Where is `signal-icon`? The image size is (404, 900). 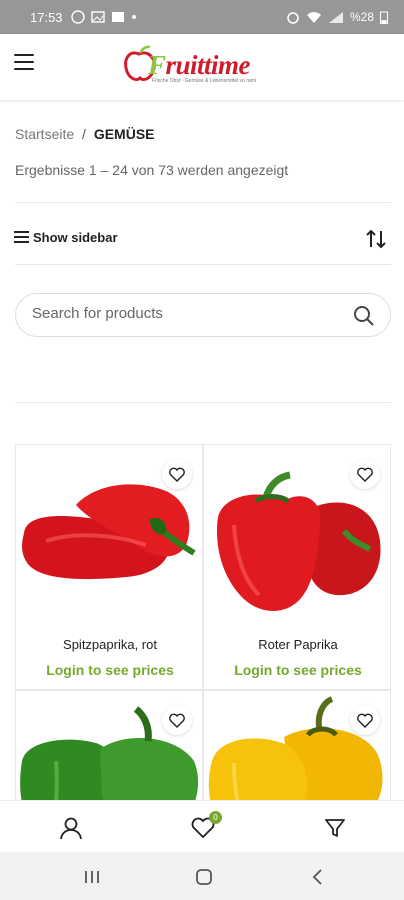
signal-icon is located at coordinates (335, 17).